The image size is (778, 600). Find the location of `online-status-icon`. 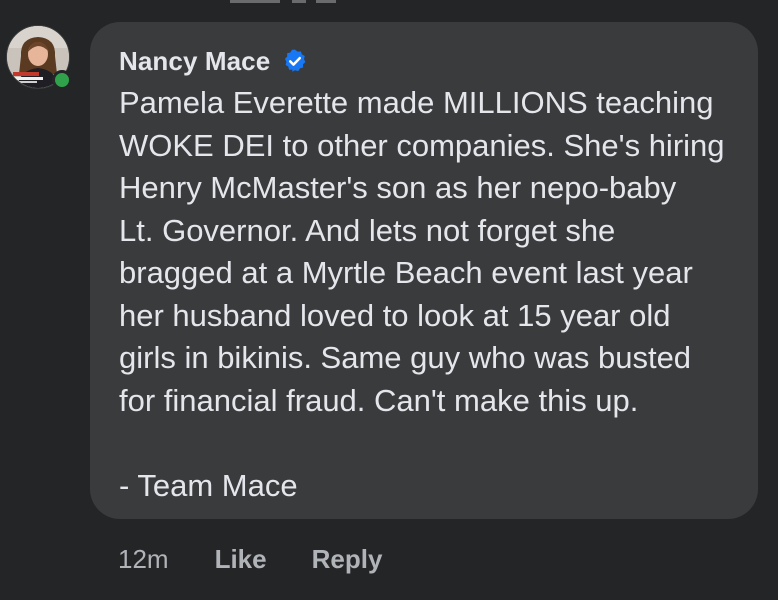

online-status-icon is located at coordinates (62, 80).